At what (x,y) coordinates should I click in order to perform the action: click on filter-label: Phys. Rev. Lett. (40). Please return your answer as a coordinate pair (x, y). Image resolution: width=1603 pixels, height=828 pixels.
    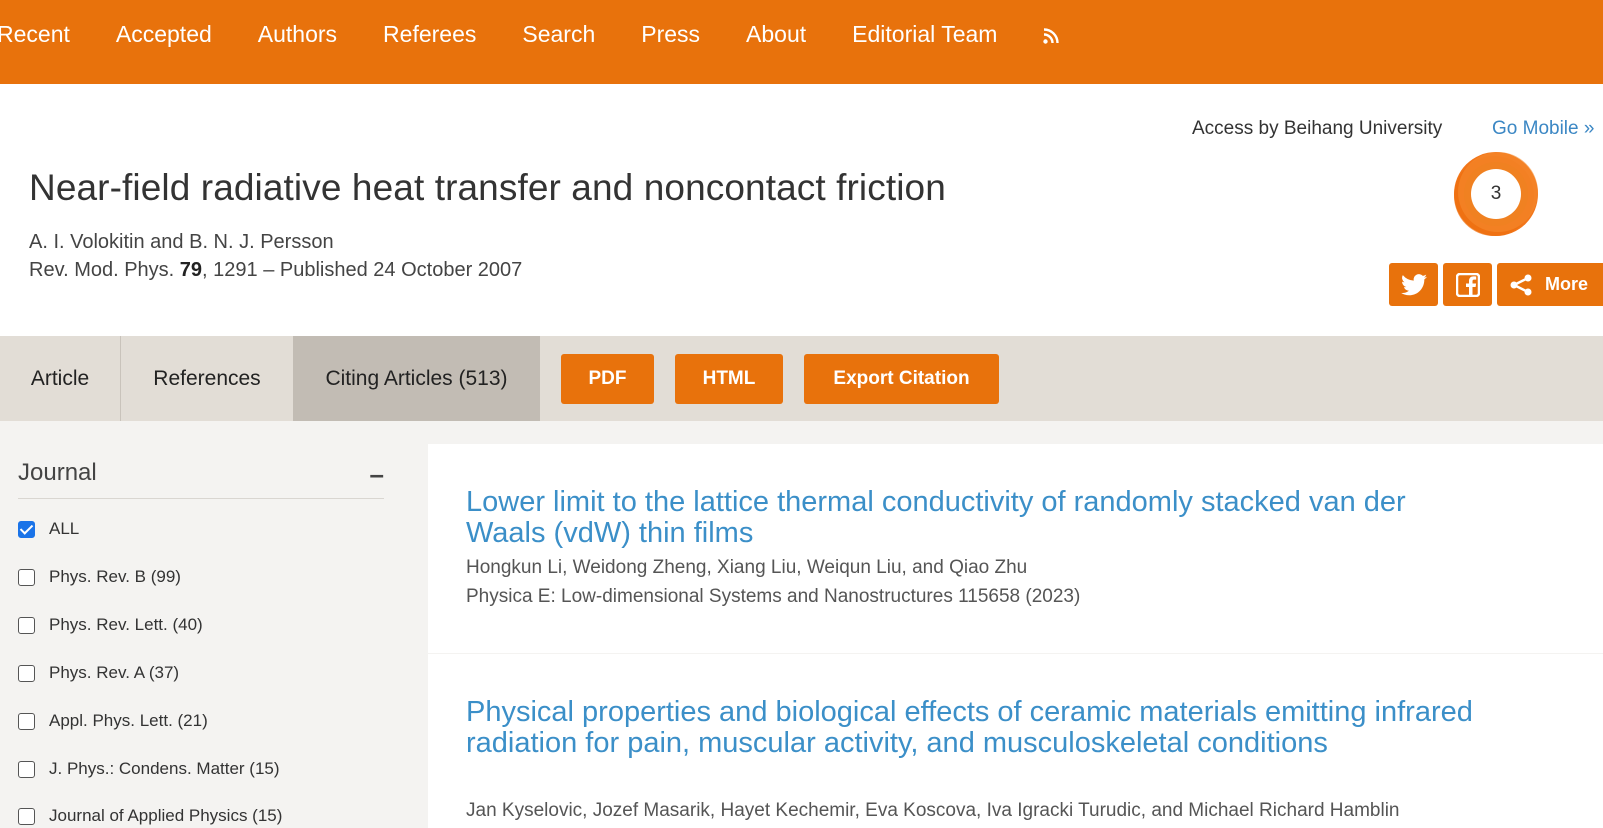
    Looking at the image, I should click on (126, 624).